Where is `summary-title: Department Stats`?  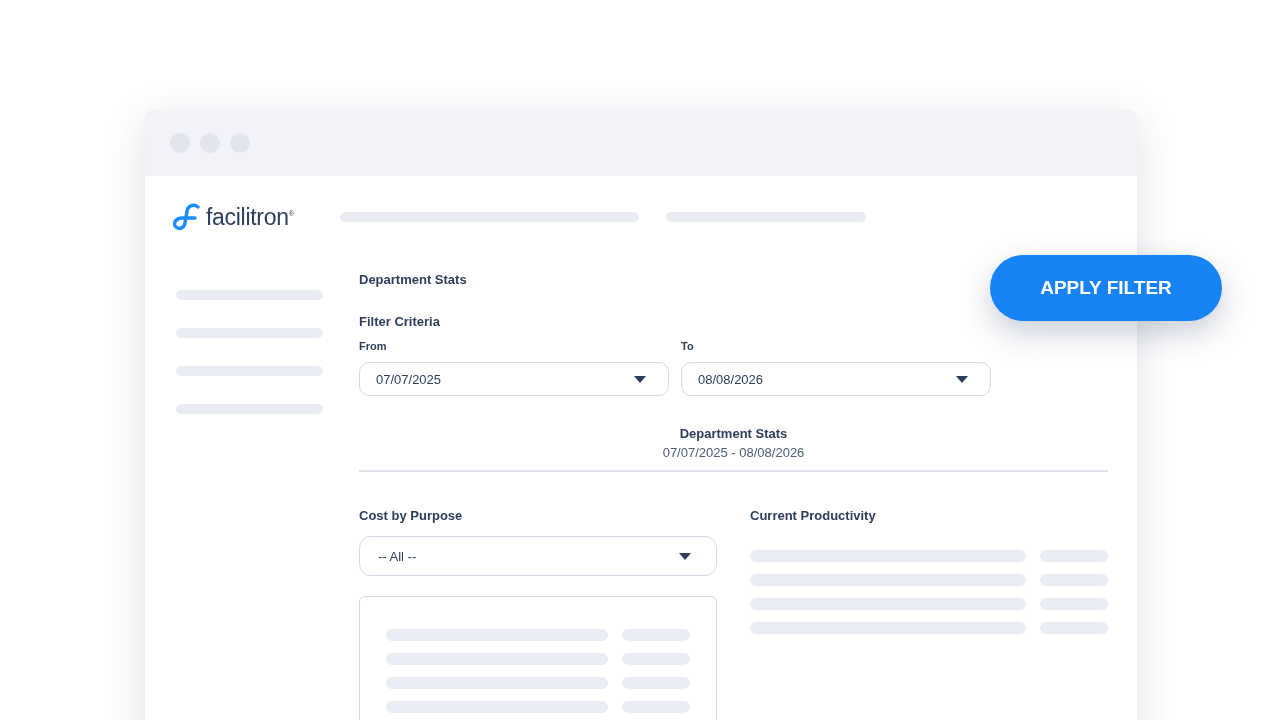
summary-title: Department Stats is located at coordinates (733, 433).